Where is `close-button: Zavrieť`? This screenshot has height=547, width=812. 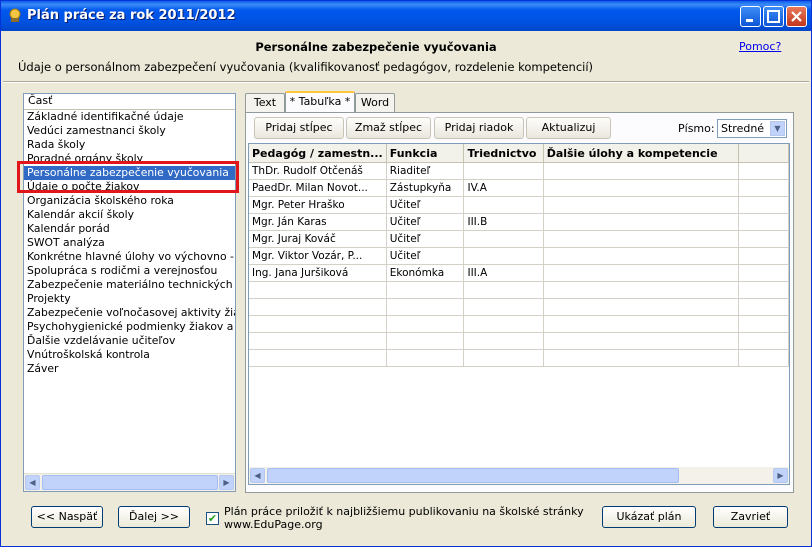 close-button: Zavrieť is located at coordinates (750, 517).